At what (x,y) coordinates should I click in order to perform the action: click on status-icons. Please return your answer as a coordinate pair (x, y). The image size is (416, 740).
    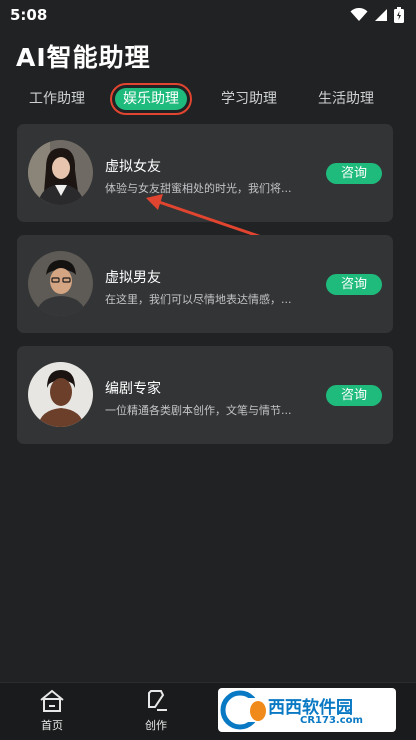
    Looking at the image, I should click on (377, 15).